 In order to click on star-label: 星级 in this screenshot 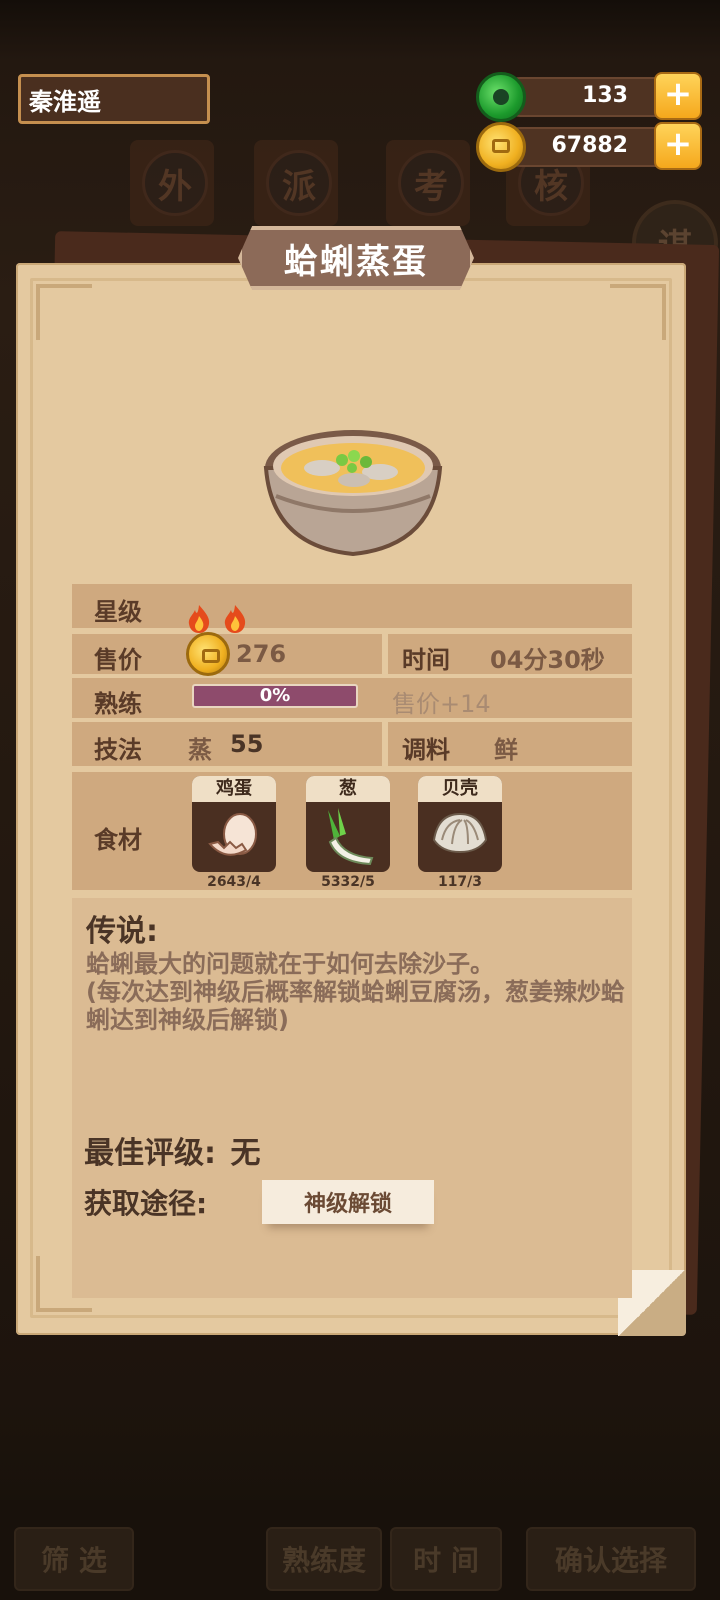, I will do `click(118, 612)`.